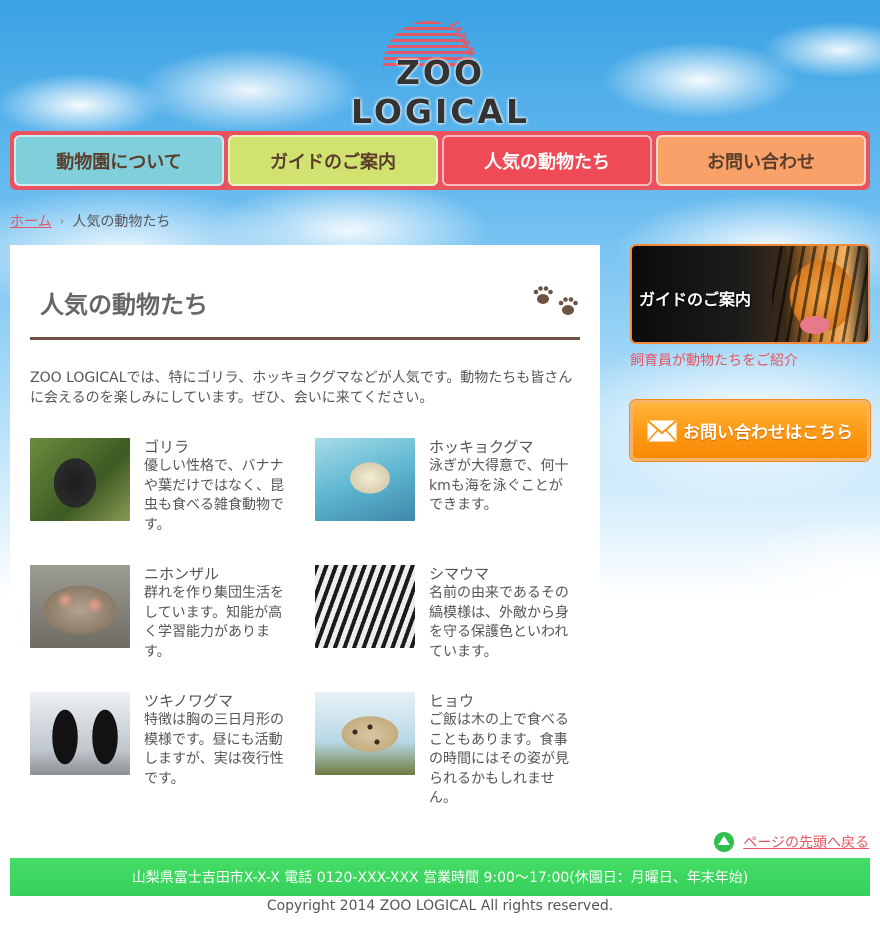  I want to click on back-to-top-label: ページの先頭へ戻る, so click(806, 843).